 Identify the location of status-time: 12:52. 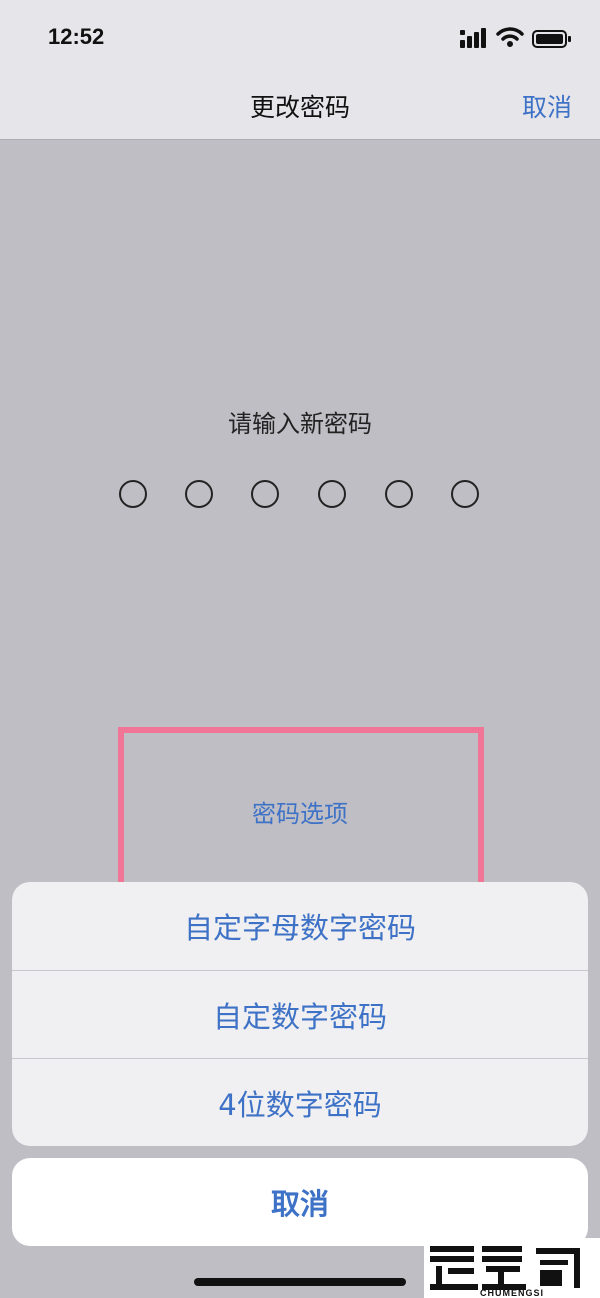
(76, 36).